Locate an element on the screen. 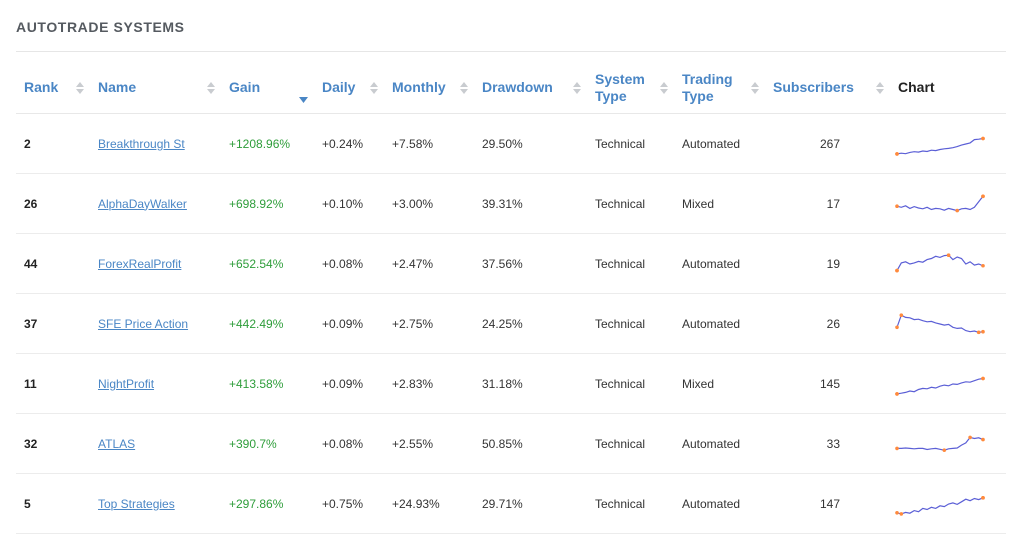 This screenshot has height=534, width=1022. column-header-label: Monthly is located at coordinates (419, 87).